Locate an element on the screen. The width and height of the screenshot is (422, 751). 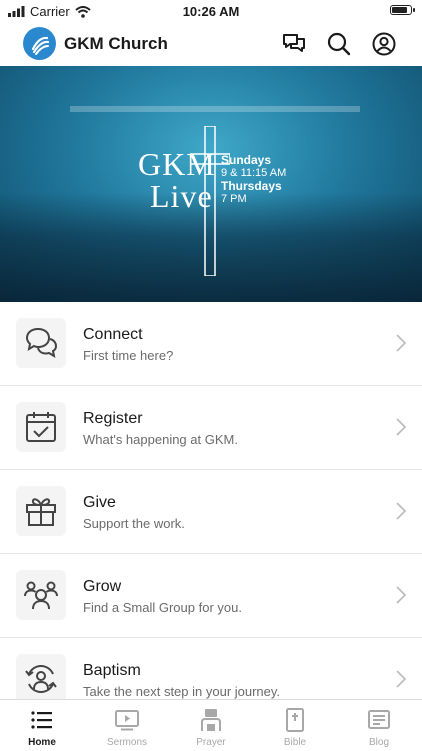
list-icon is located at coordinates (41, 720).